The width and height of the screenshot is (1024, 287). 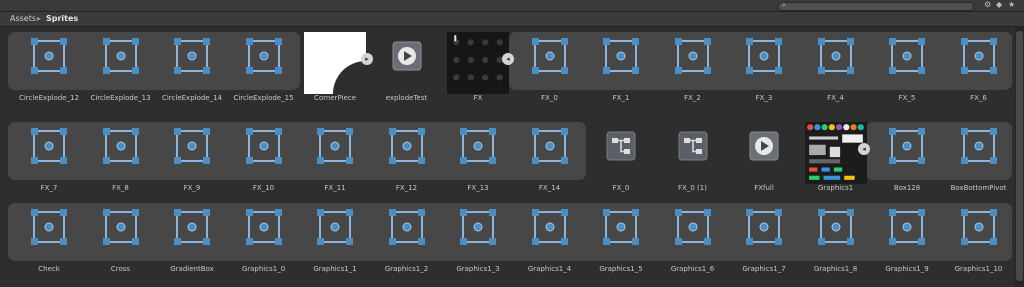 I want to click on asset-label: Graphics1_3, so click(x=478, y=269).